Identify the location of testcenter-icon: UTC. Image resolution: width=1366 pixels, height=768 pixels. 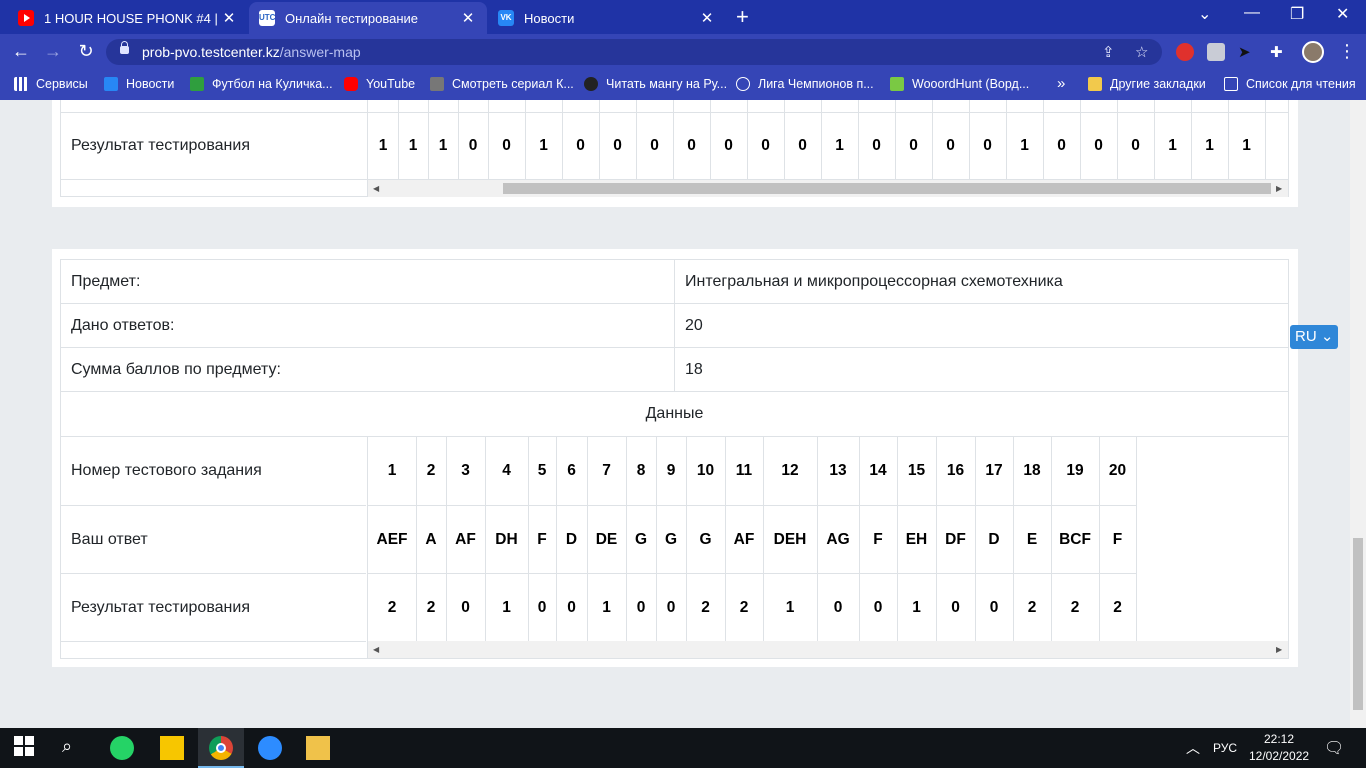
(267, 18).